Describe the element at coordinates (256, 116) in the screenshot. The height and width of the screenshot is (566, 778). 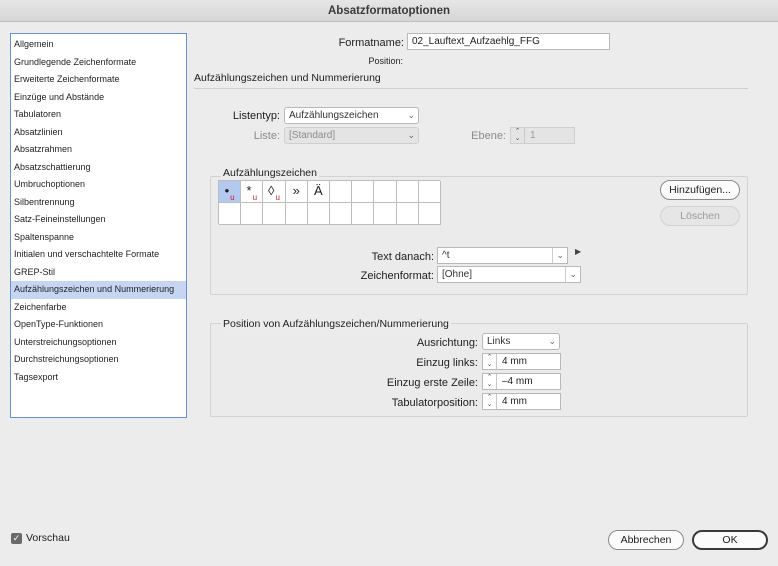
I see `listentyp-label: Listentyp:` at that location.